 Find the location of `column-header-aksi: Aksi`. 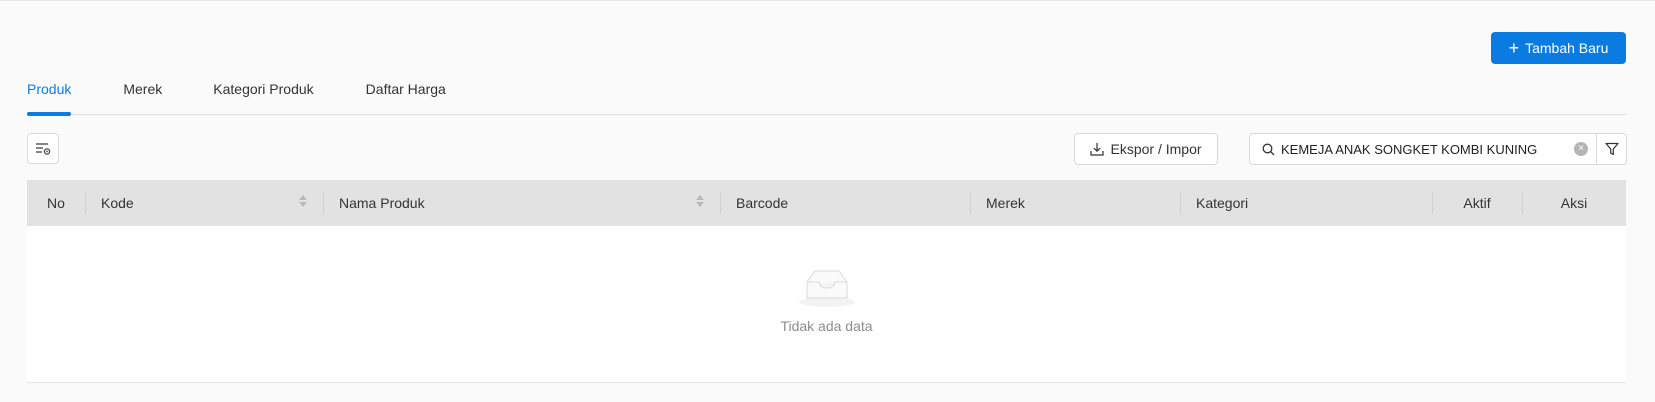

column-header-aksi: Aksi is located at coordinates (1574, 203).